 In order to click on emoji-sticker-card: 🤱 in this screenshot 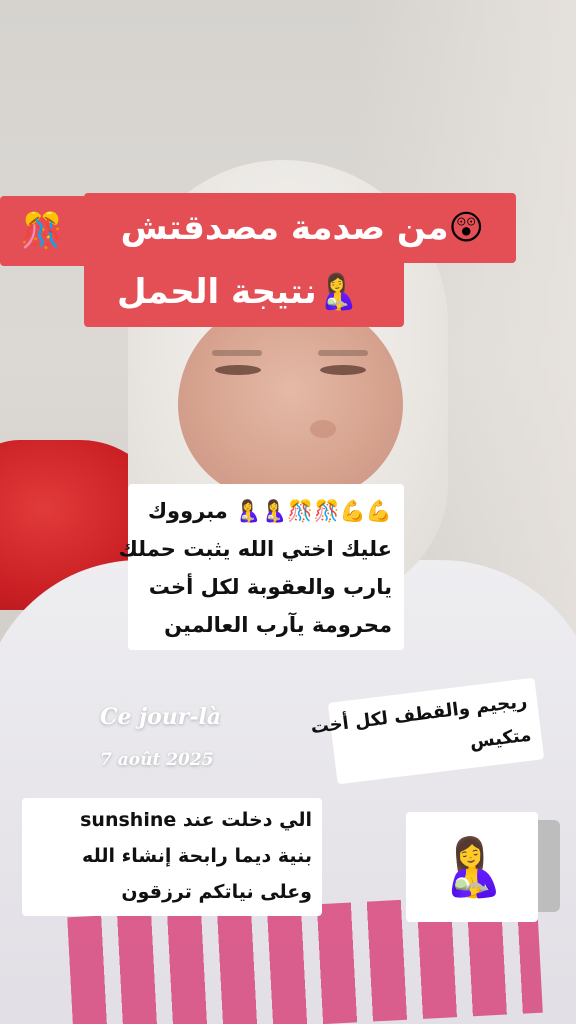, I will do `click(472, 867)`.